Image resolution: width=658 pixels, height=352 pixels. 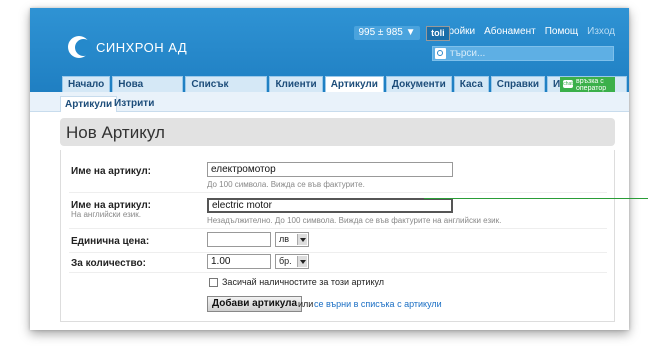 What do you see at coordinates (330, 205) in the screenshot?
I see `name-en-input: electric motor` at bounding box center [330, 205].